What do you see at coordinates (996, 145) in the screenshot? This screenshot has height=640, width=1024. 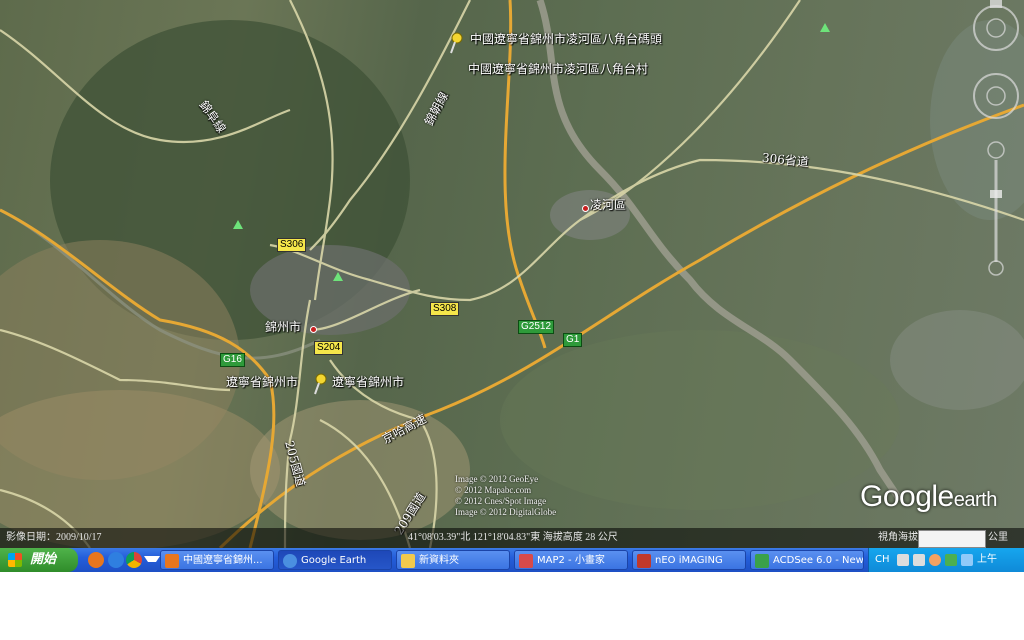 I see `navigation-controls` at bounding box center [996, 145].